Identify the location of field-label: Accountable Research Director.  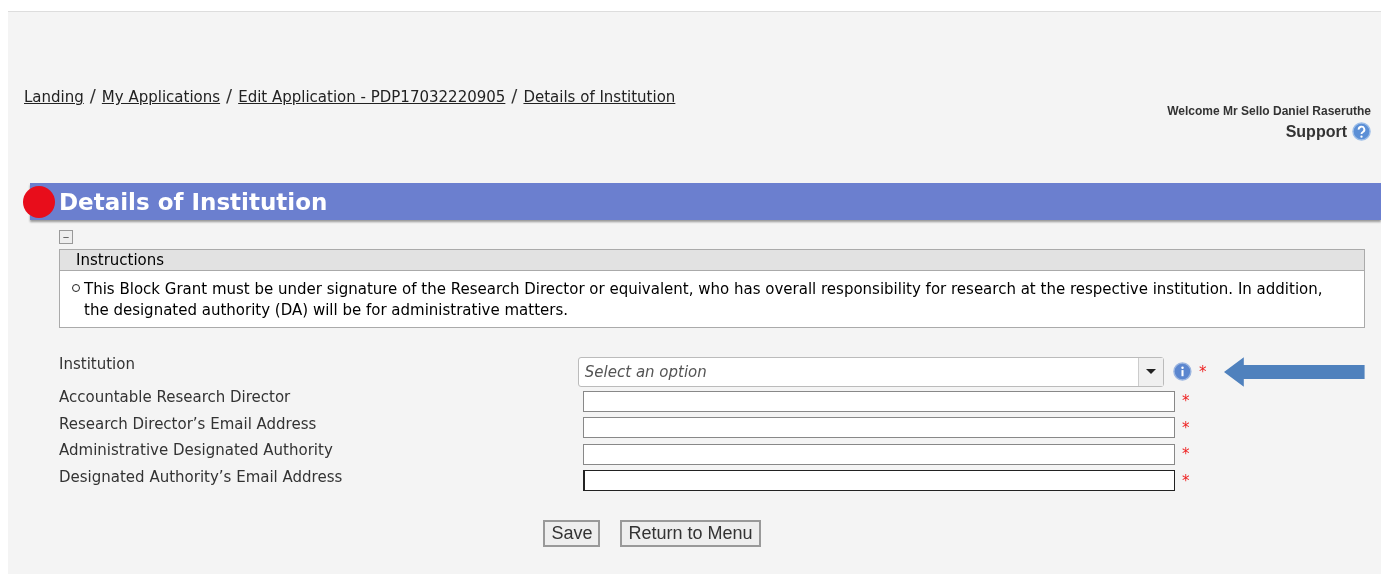
(175, 397).